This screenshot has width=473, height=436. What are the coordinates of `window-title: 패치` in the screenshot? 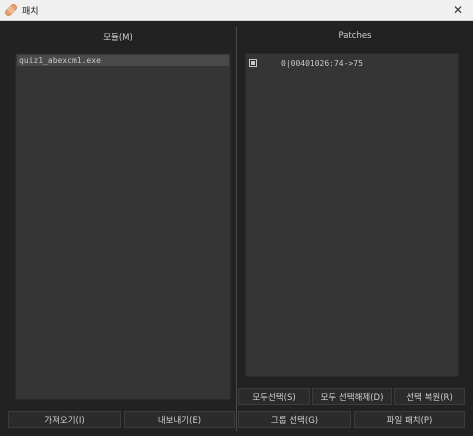 It's located at (30, 12).